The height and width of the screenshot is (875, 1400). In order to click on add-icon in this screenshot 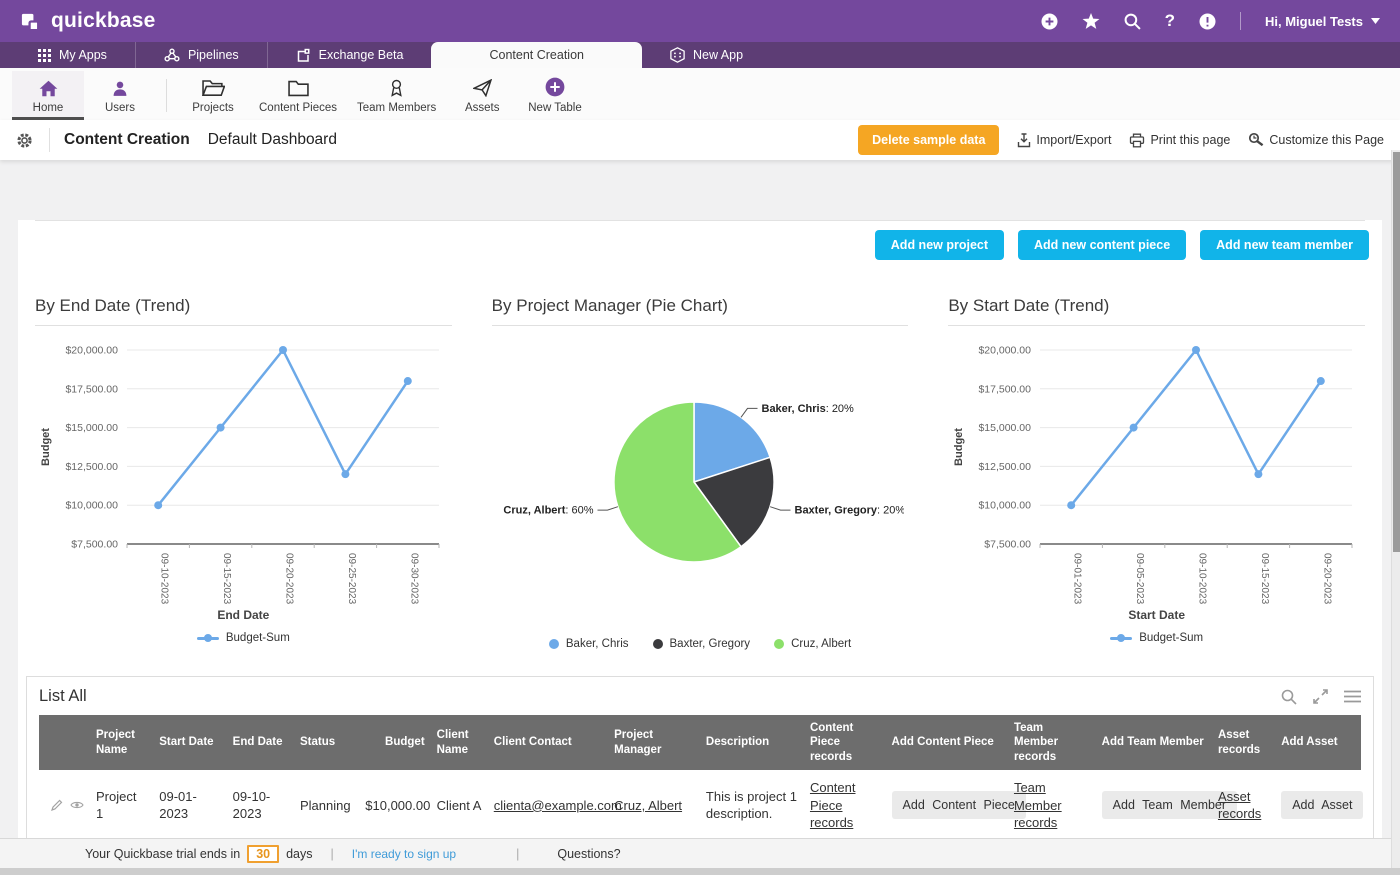, I will do `click(1049, 21)`.